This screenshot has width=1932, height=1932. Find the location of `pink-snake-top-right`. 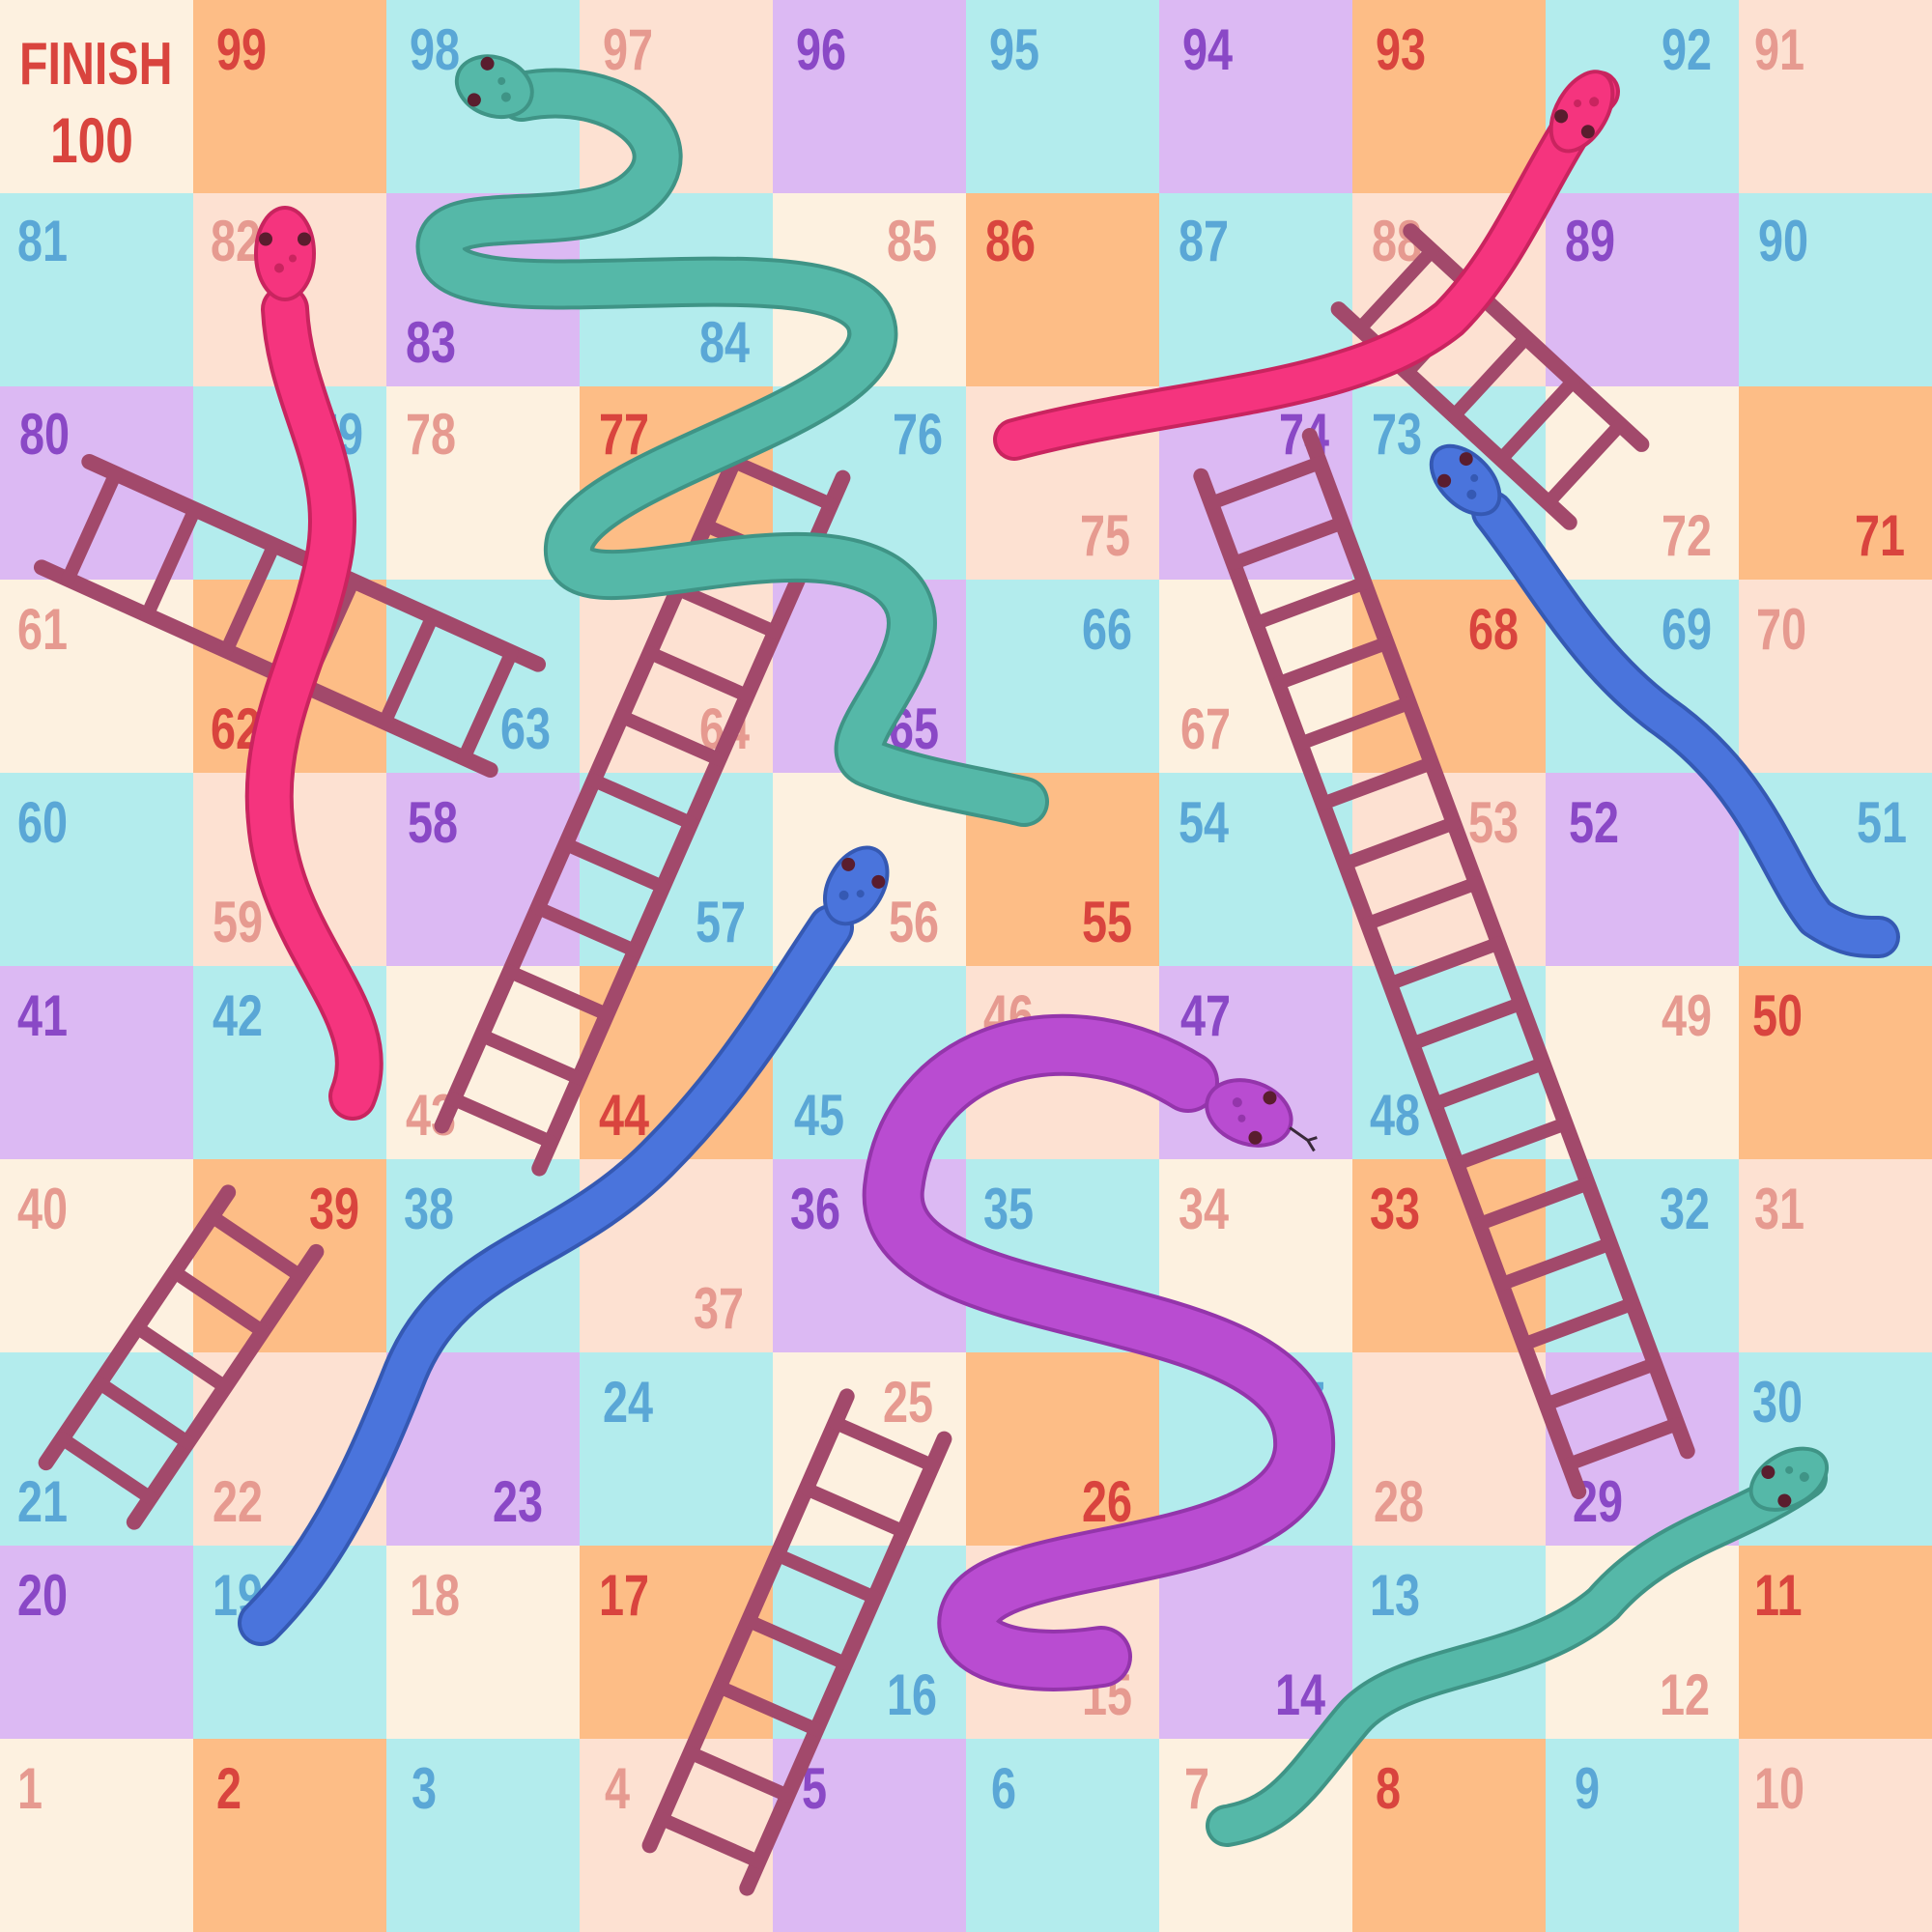

pink-snake-top-right is located at coordinates (1306, 265).